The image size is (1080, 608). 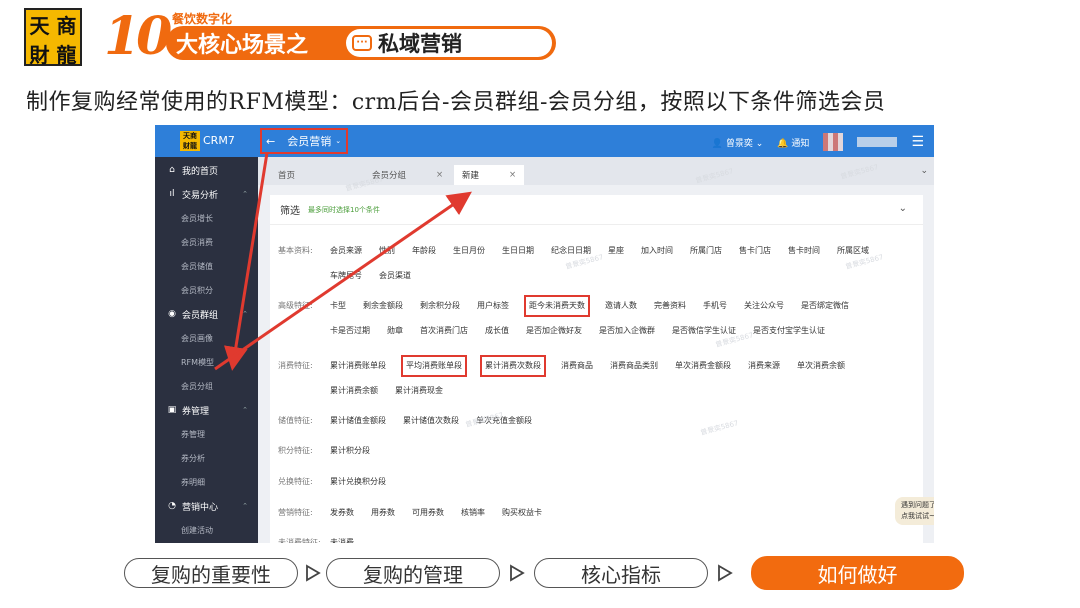 I want to click on section-management: 复购的管理, so click(x=413, y=573).